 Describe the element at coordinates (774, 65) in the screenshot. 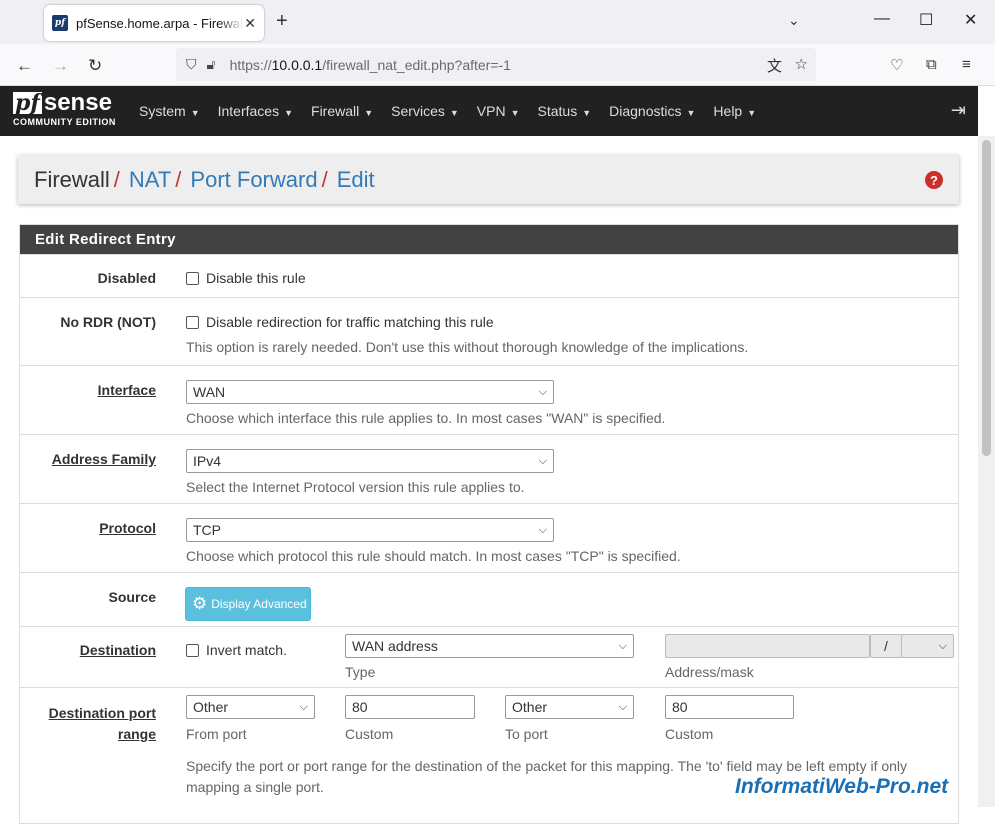

I see `translate-icon: 文` at that location.